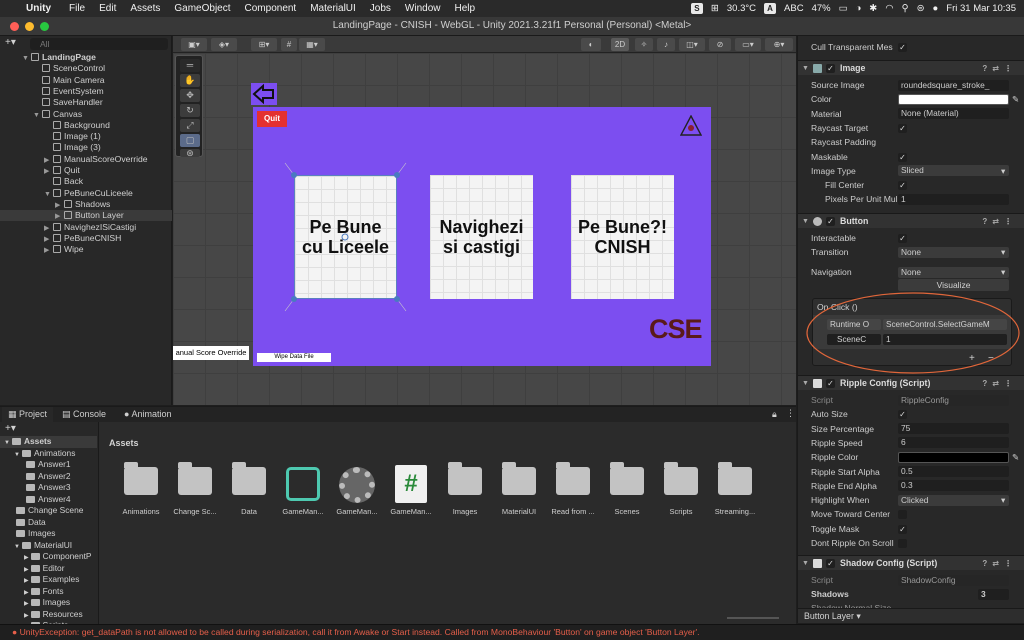 This screenshot has width=1024, height=640. What do you see at coordinates (264, 94) in the screenshot?
I see `back-arrow-icon` at bounding box center [264, 94].